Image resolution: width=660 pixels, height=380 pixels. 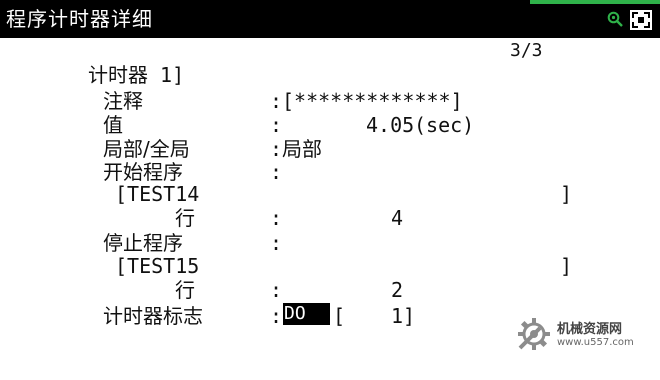 I want to click on value-unit: (sec), so click(x=444, y=125).